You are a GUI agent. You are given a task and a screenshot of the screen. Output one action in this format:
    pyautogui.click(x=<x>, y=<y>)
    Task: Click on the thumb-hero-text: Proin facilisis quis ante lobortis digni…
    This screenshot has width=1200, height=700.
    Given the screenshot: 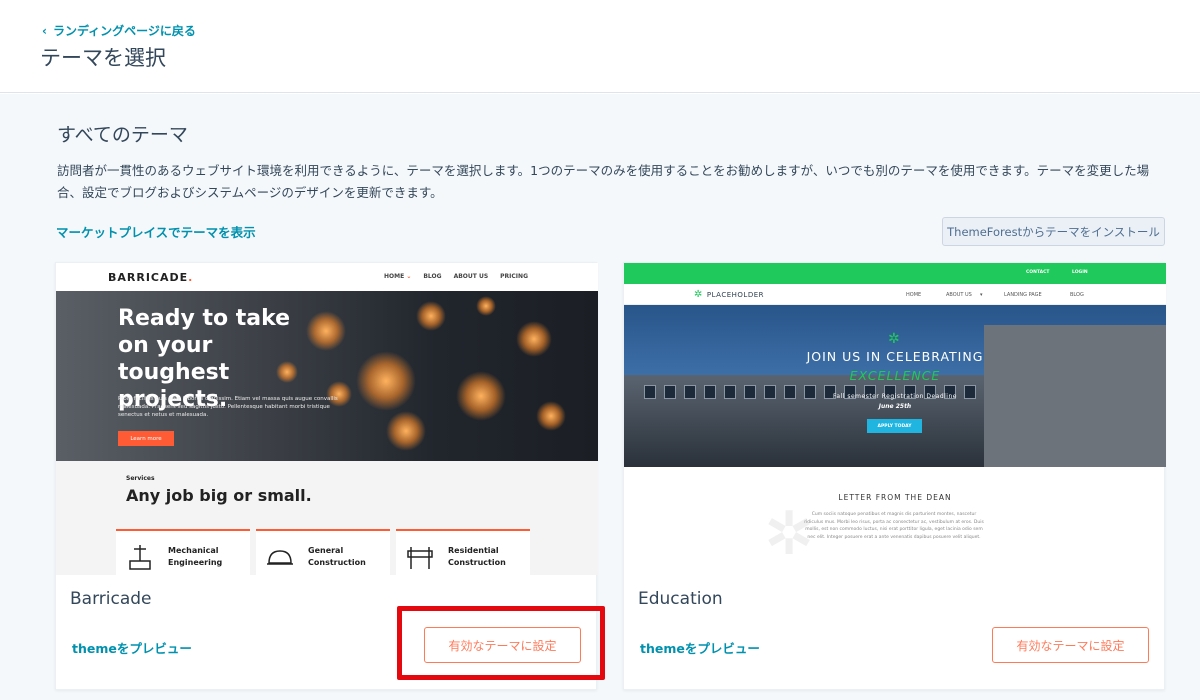 What is the action you would take?
    pyautogui.click(x=228, y=407)
    